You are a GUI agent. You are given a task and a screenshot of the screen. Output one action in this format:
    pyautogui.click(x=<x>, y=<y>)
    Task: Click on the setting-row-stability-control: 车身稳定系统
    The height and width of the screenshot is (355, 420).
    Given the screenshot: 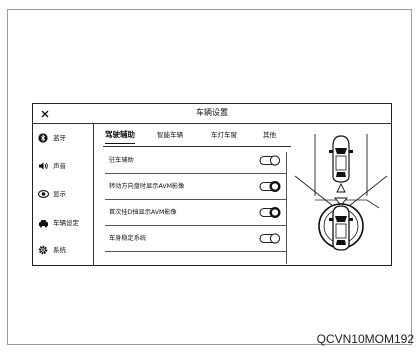 What is the action you would take?
    pyautogui.click(x=196, y=239)
    